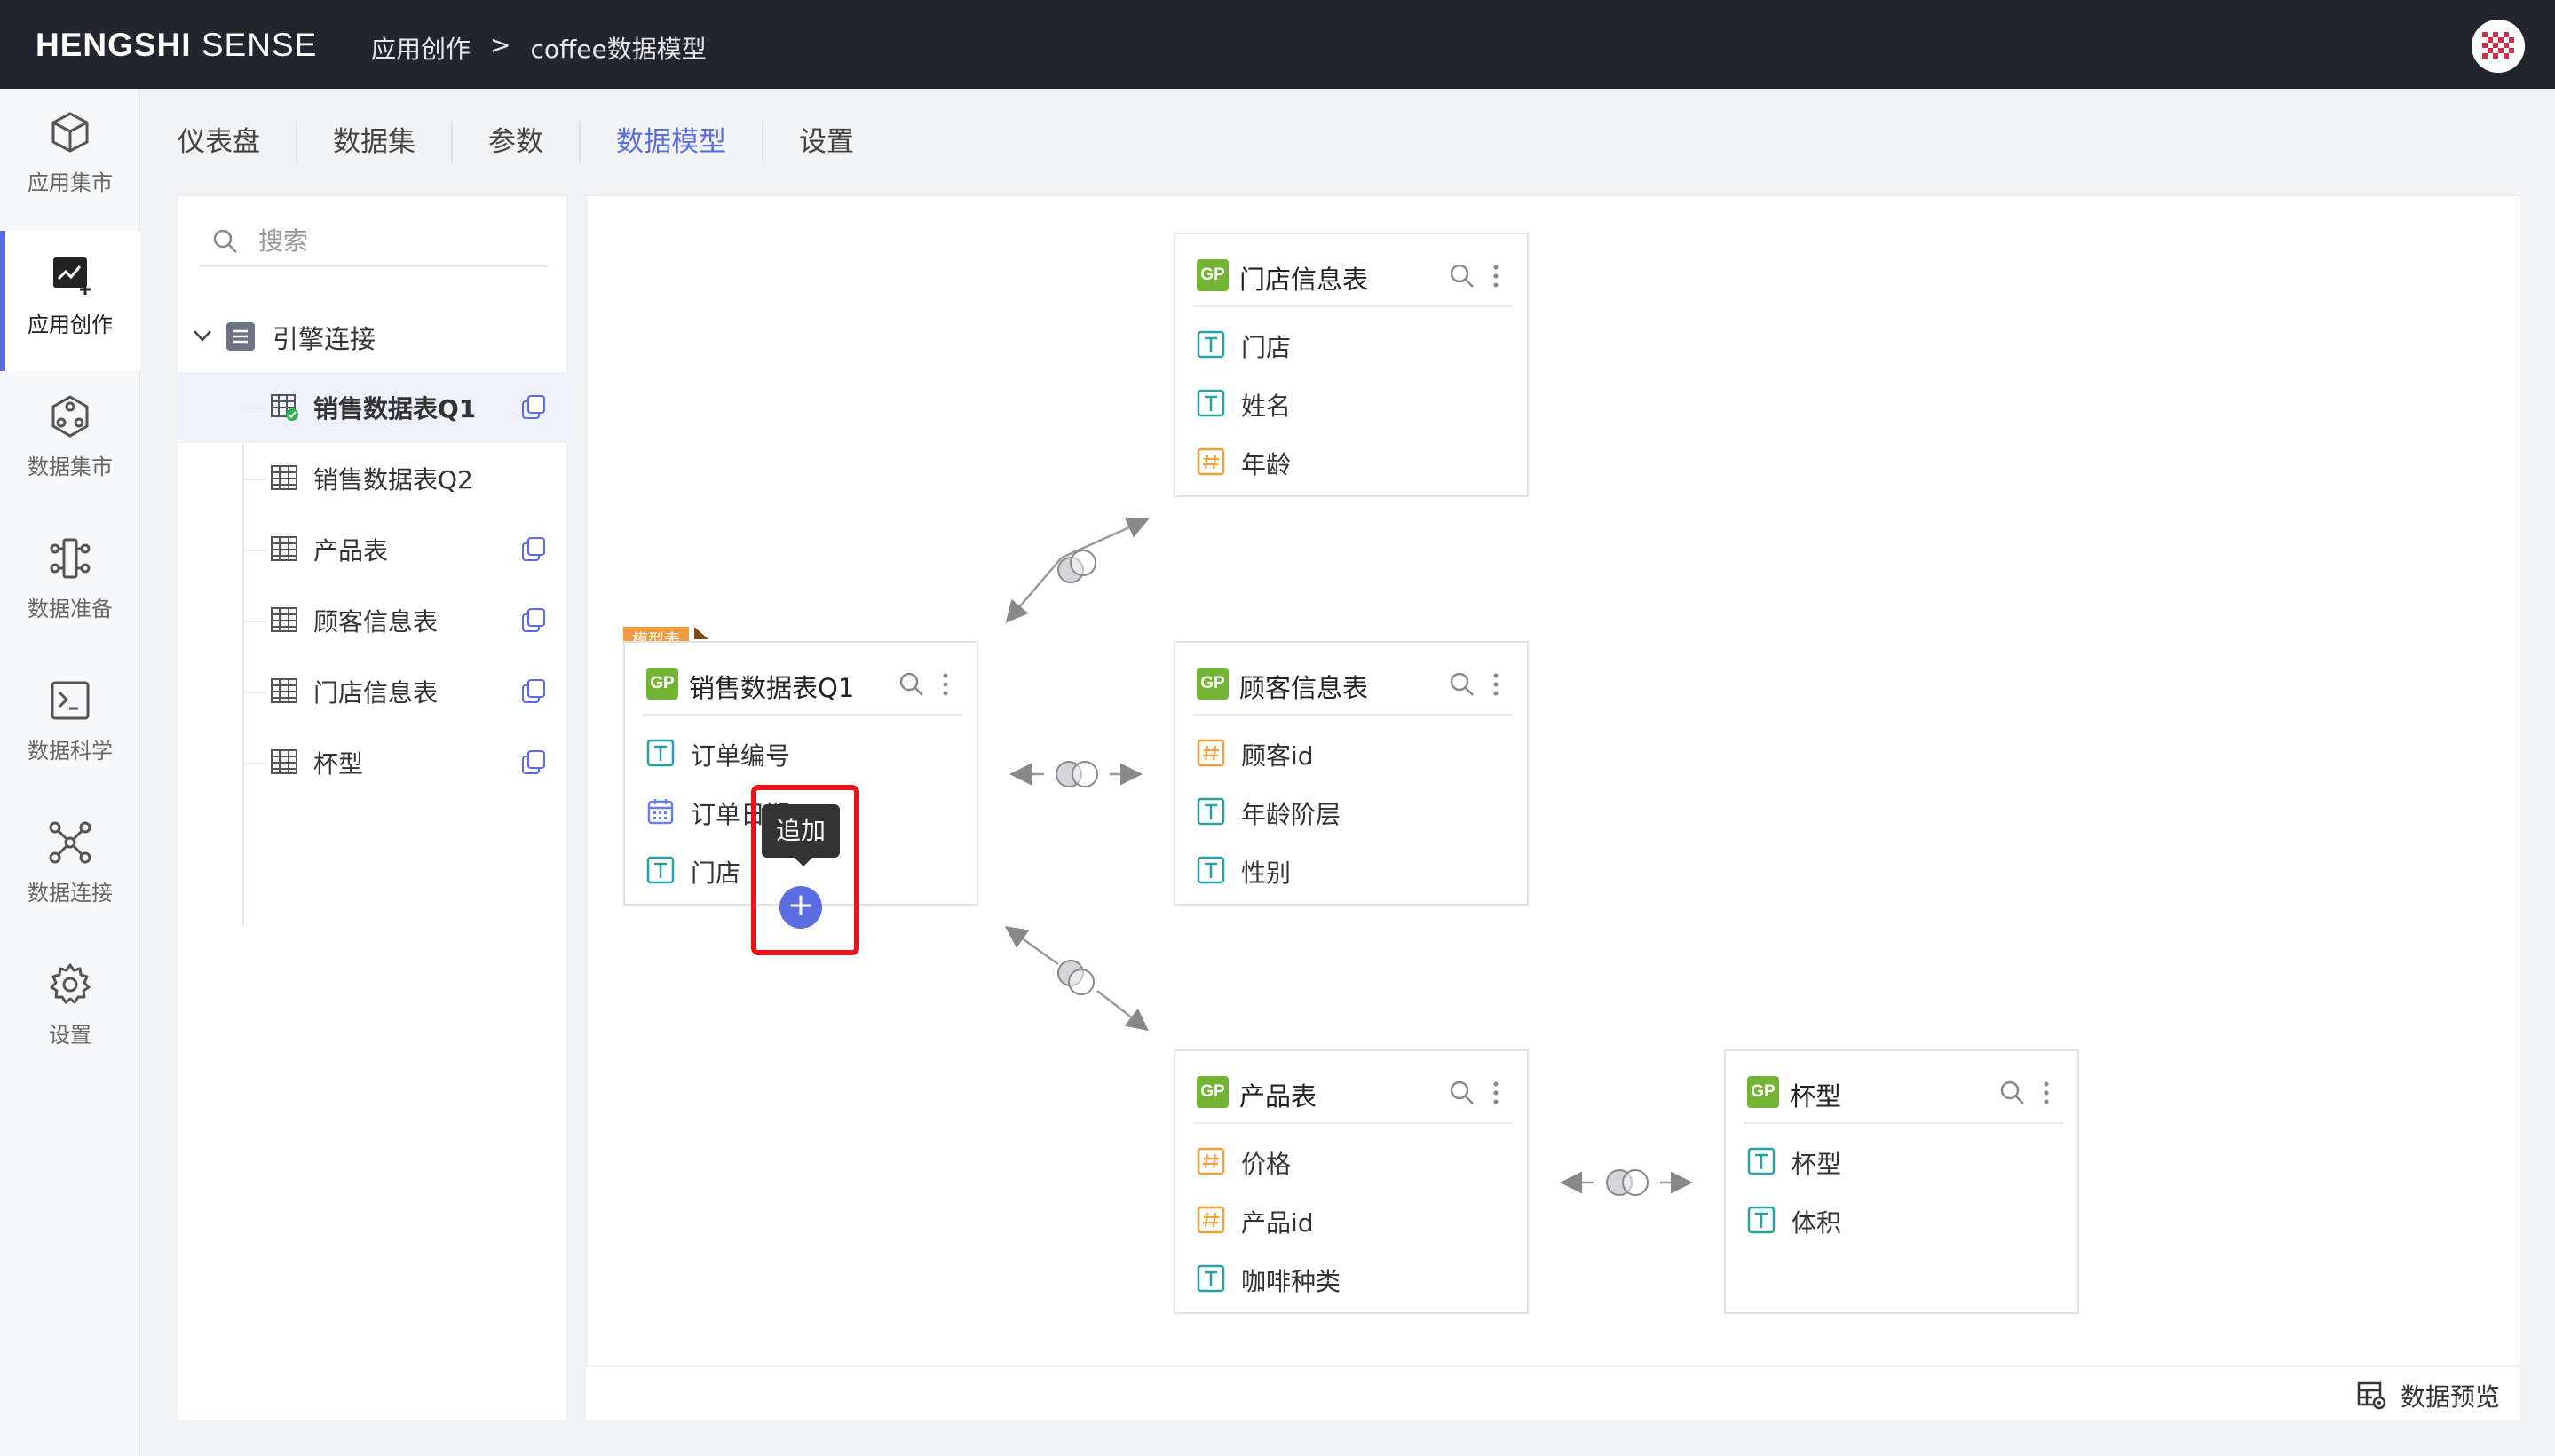 This screenshot has width=2555, height=1456. Describe the element at coordinates (70, 443) in the screenshot. I see `nav-data-market: 数据集市` at that location.